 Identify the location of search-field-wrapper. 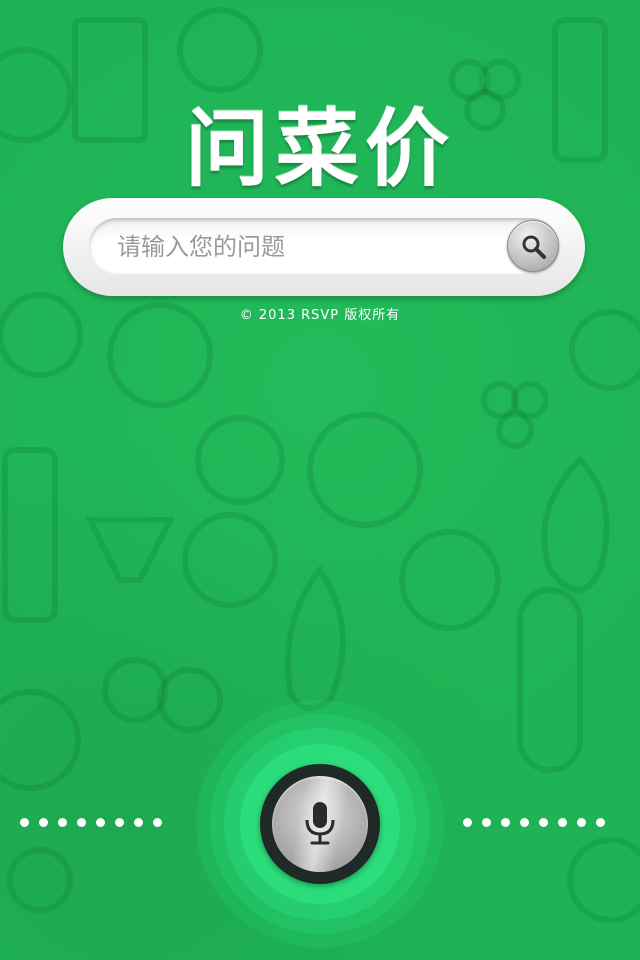
(324, 247).